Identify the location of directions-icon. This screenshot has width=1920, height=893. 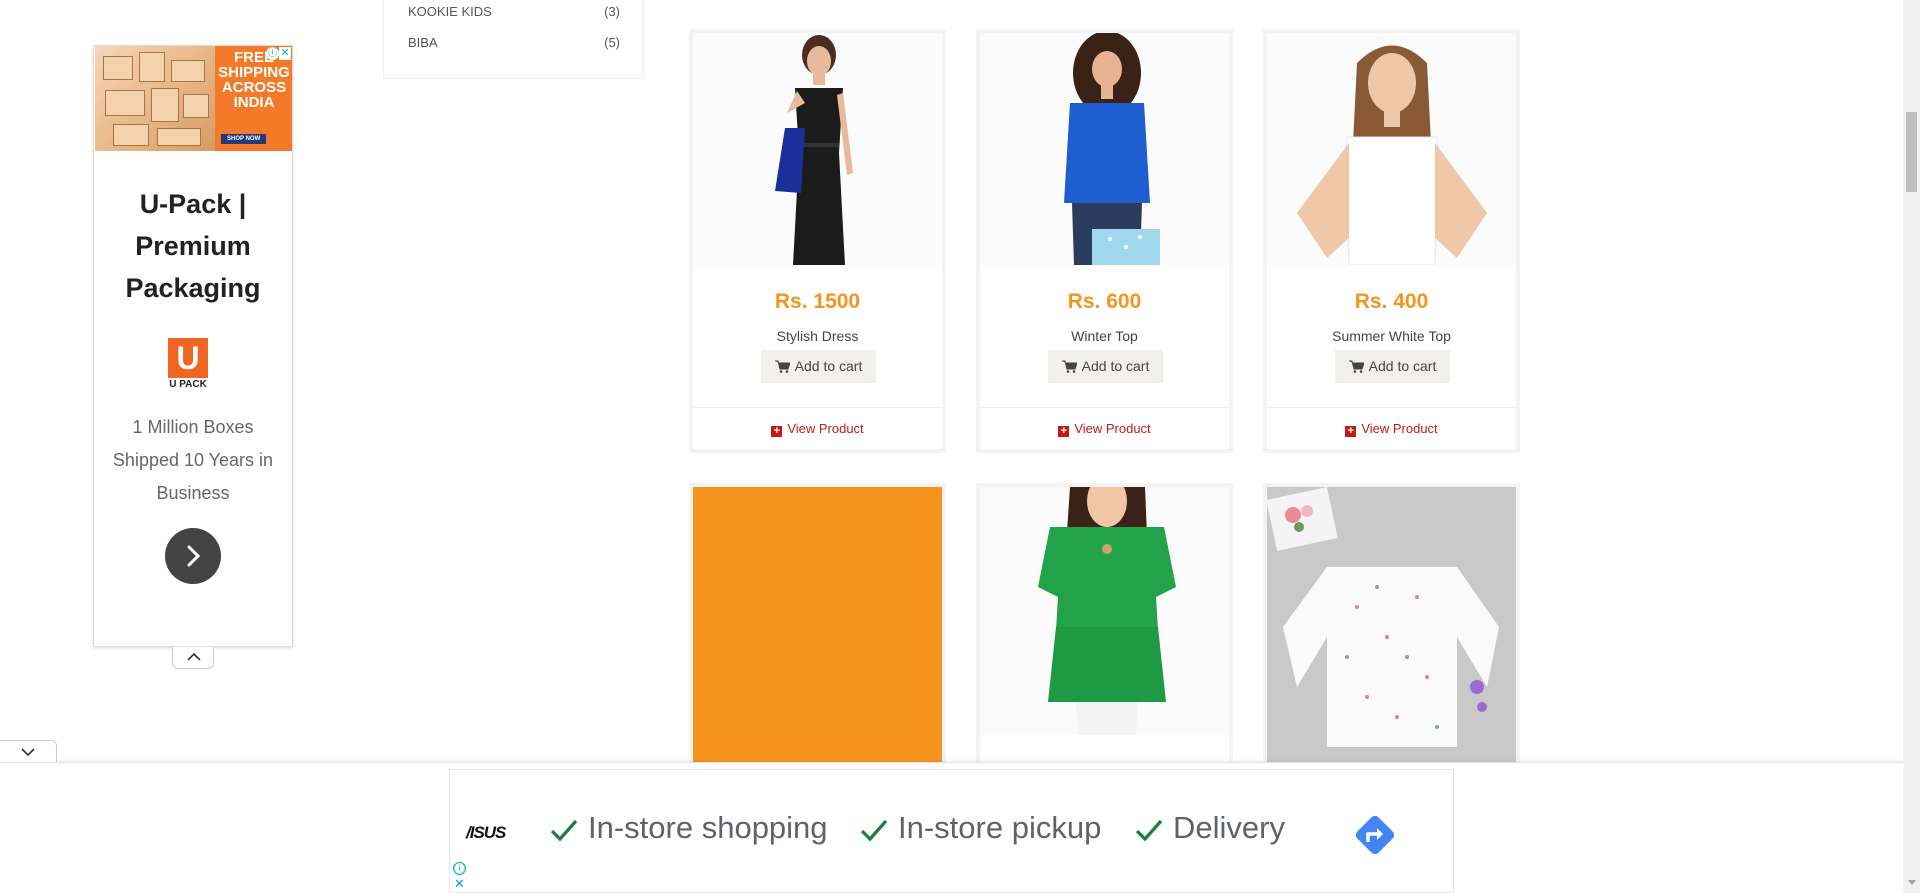
(1375, 835).